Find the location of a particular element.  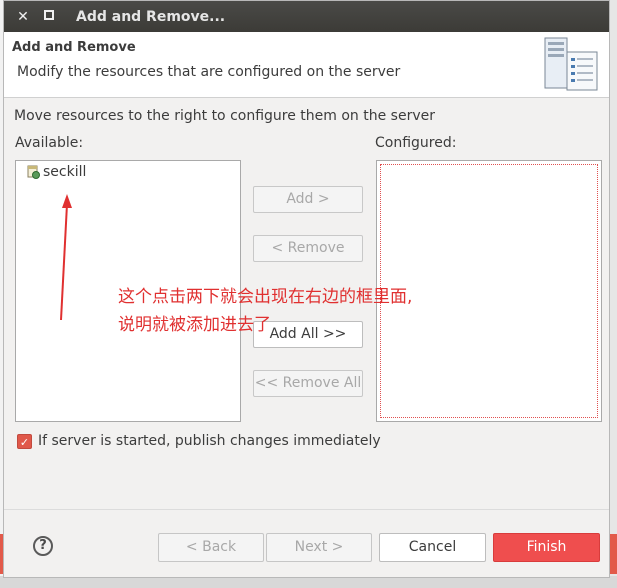

remove-all-button: << Remove All is located at coordinates (308, 383).